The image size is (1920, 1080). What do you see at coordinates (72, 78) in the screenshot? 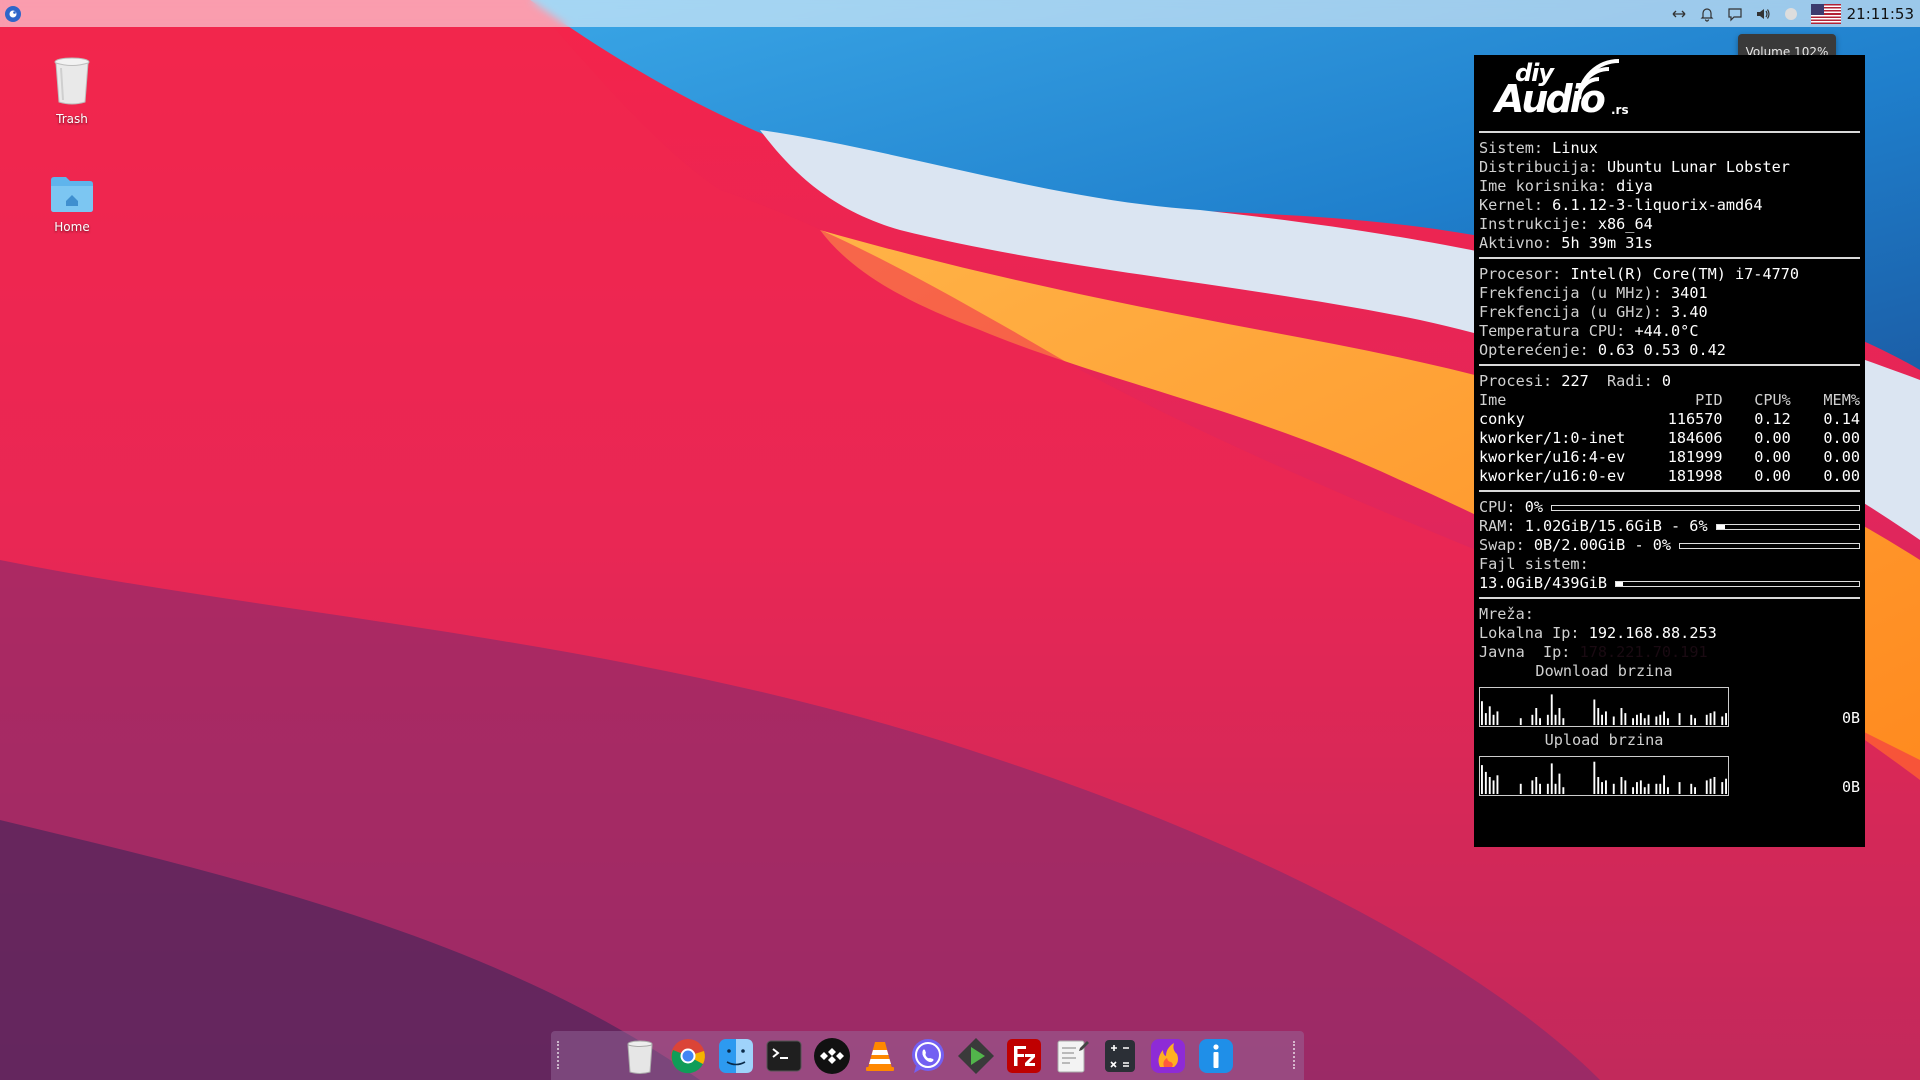
I see `trash-icon` at bounding box center [72, 78].